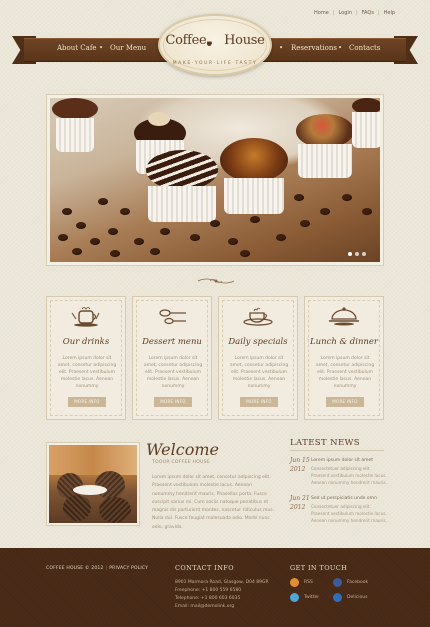 This screenshot has height=627, width=430. I want to click on social-title: GET IN TOUCH, so click(319, 568).